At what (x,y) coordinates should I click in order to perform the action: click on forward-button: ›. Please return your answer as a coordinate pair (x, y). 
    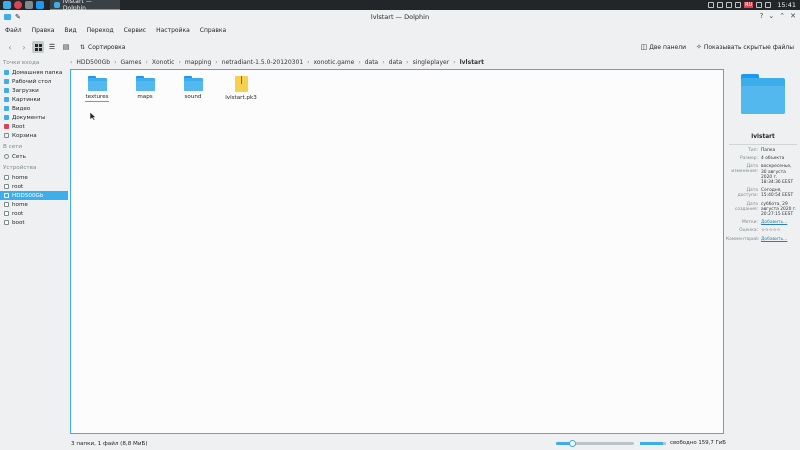
    Looking at the image, I should click on (24, 47).